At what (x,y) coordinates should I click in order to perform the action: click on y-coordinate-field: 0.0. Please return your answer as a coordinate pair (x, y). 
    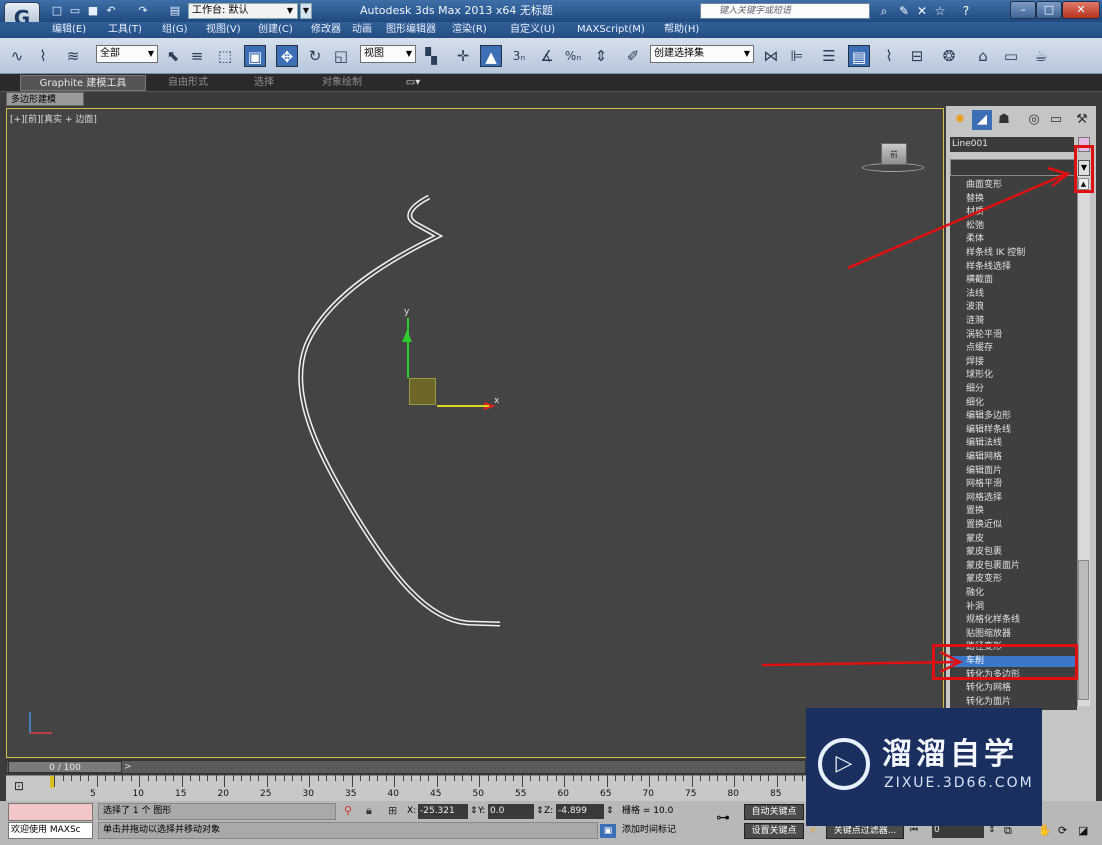
    Looking at the image, I should click on (511, 811).